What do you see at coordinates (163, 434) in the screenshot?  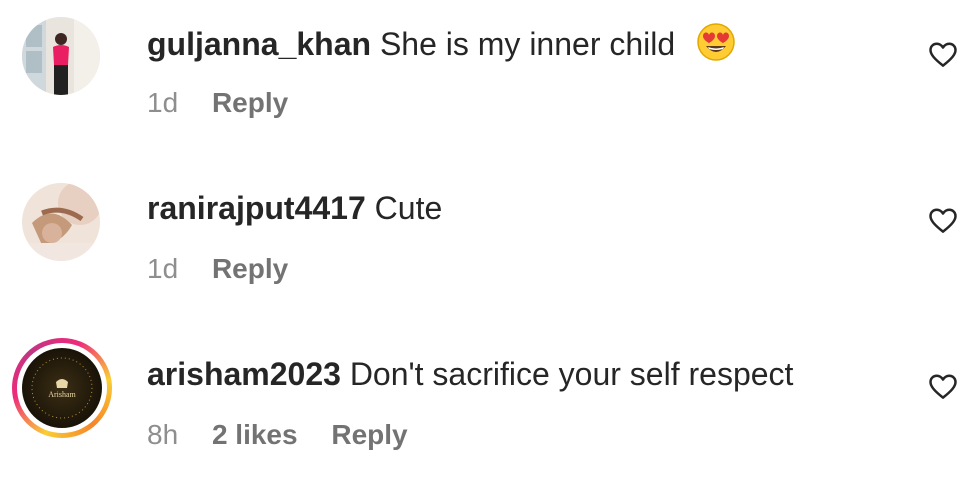 I see `timestamp: 8h` at bounding box center [163, 434].